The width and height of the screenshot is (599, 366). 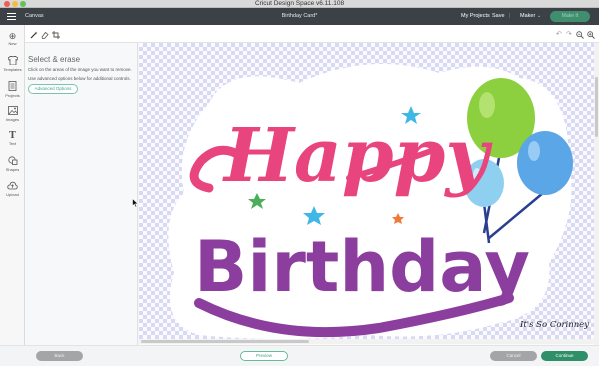 What do you see at coordinates (264, 356) in the screenshot?
I see `preview-button: Preview` at bounding box center [264, 356].